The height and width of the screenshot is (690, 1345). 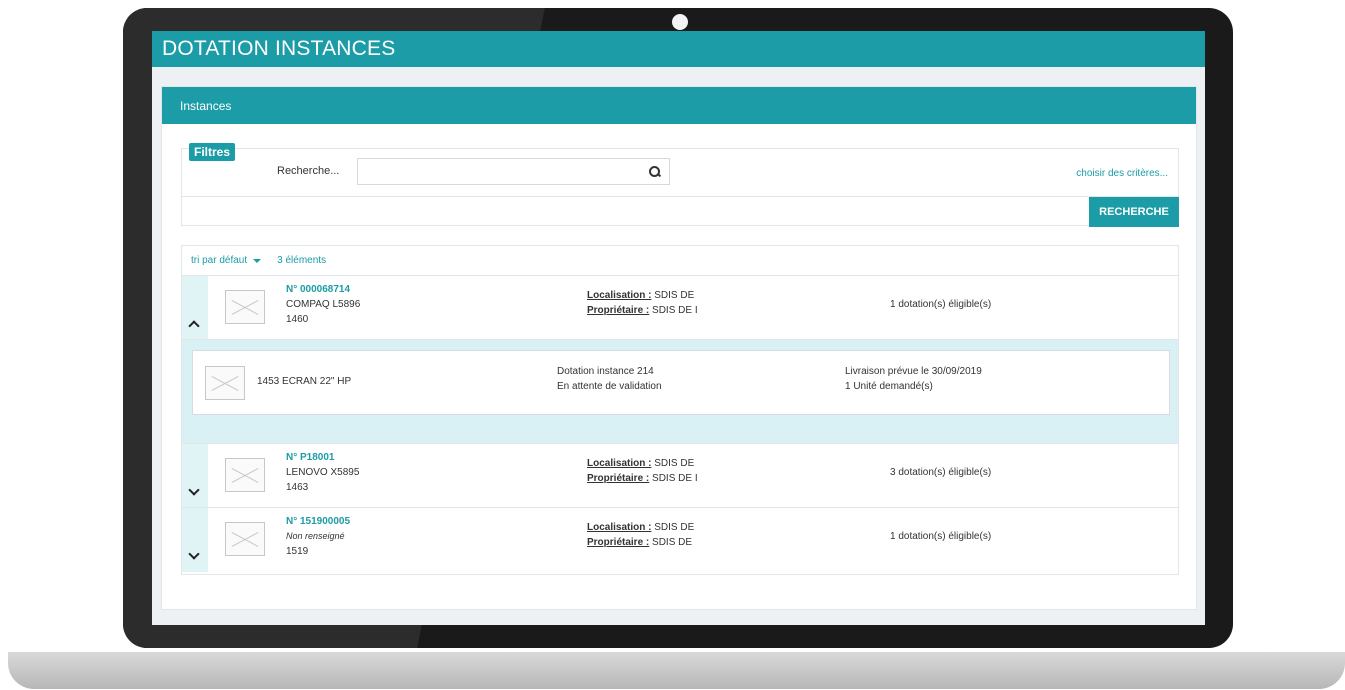 What do you see at coordinates (1134, 212) in the screenshot?
I see `search-button: RECHERCHE` at bounding box center [1134, 212].